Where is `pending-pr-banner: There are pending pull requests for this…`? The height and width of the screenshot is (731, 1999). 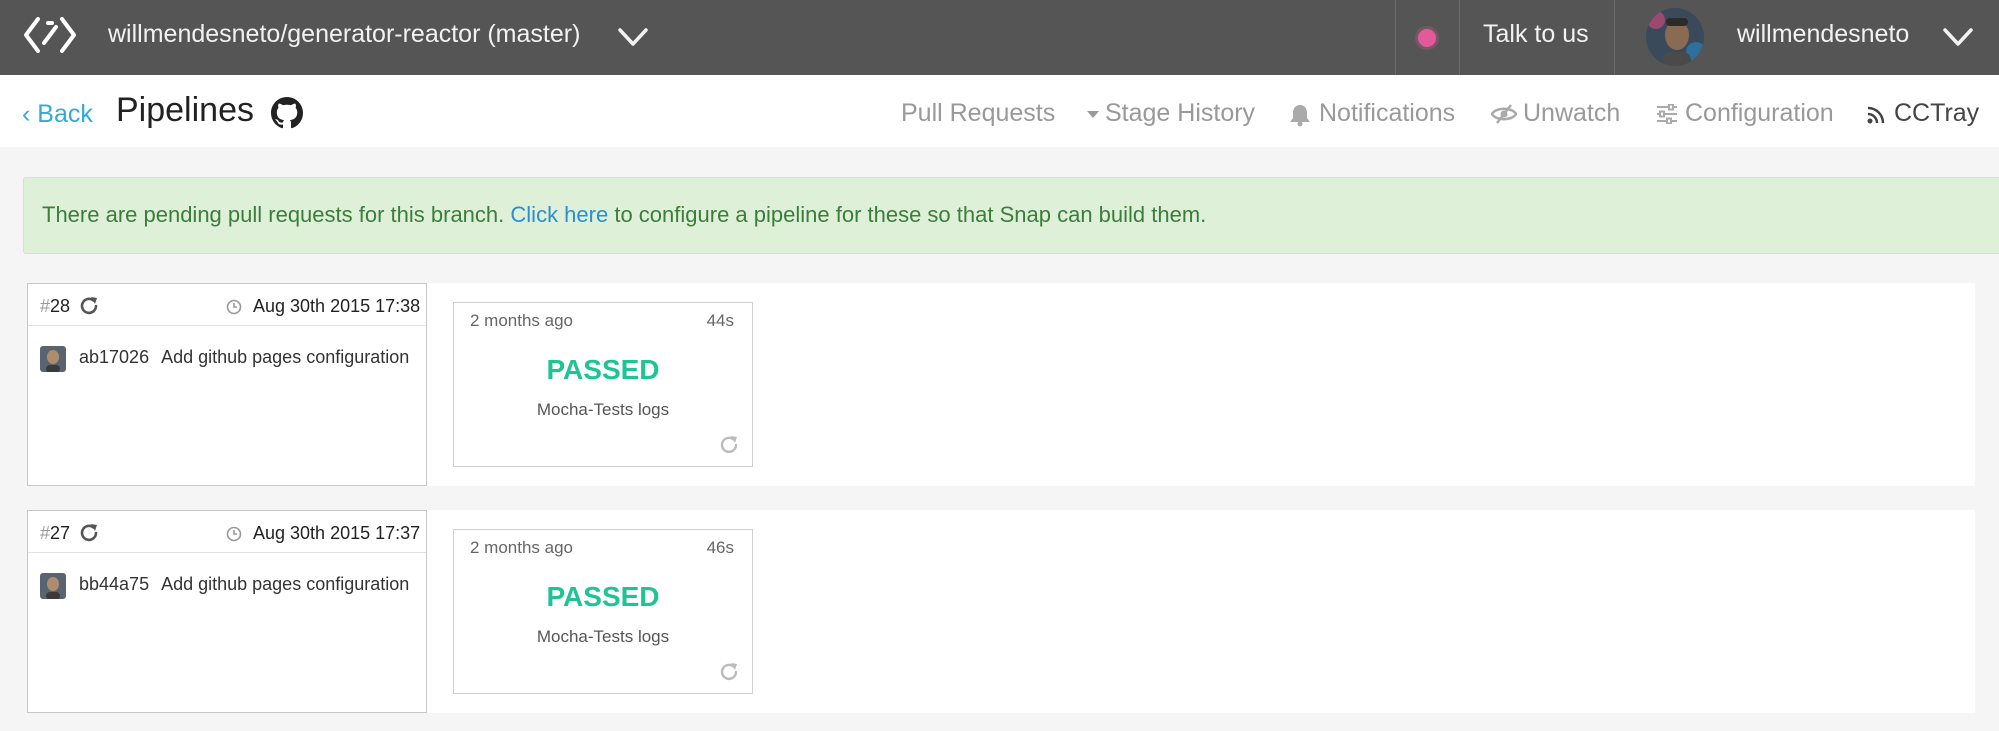 pending-pr-banner: There are pending pull requests for this… is located at coordinates (1011, 215).